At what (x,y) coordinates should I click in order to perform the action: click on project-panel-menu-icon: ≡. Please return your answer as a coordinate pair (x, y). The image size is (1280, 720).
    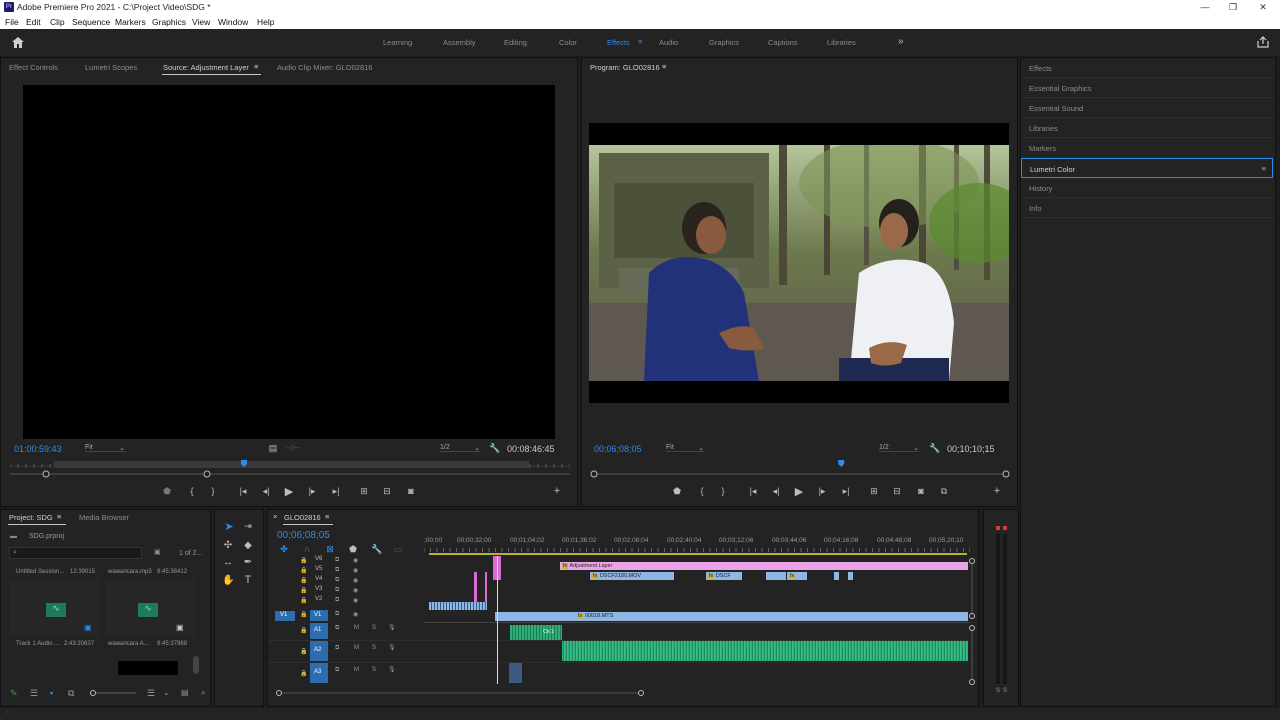
    Looking at the image, I should click on (59, 516).